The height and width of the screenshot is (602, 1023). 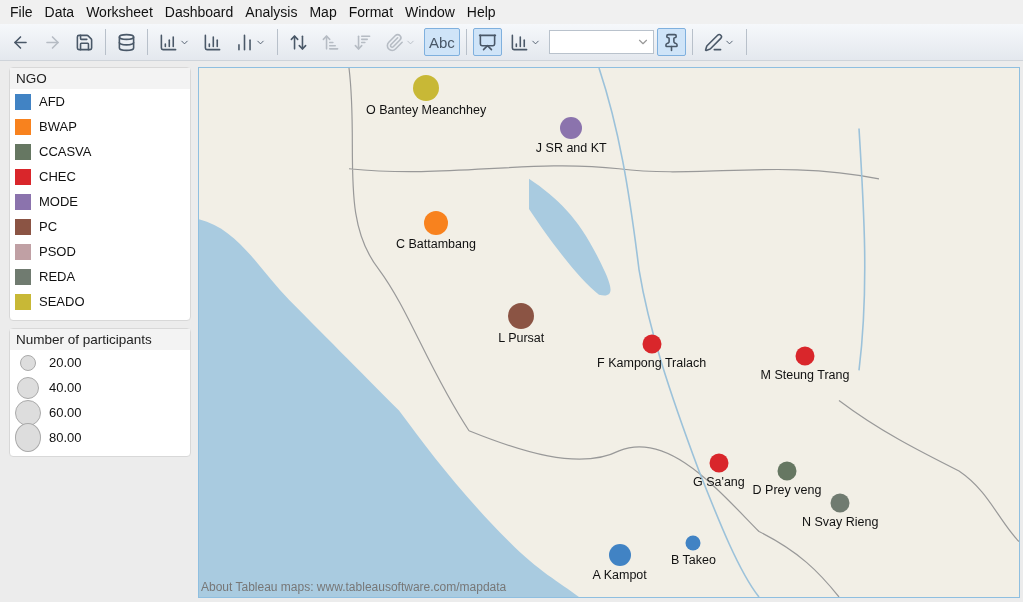 What do you see at coordinates (693, 559) in the screenshot?
I see `point-label: B Takeo` at bounding box center [693, 559].